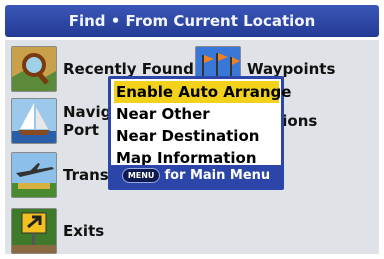 This screenshot has width=384, height=259. Describe the element at coordinates (34, 69) in the screenshot. I see `magnifier-map-icon` at that location.